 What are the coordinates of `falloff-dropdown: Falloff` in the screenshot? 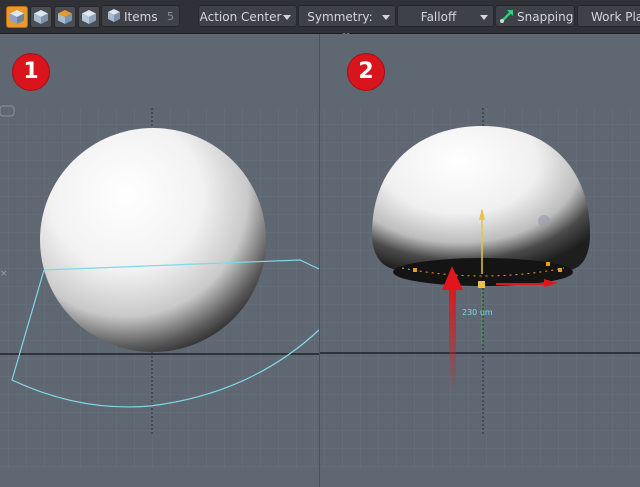 It's located at (445, 16).